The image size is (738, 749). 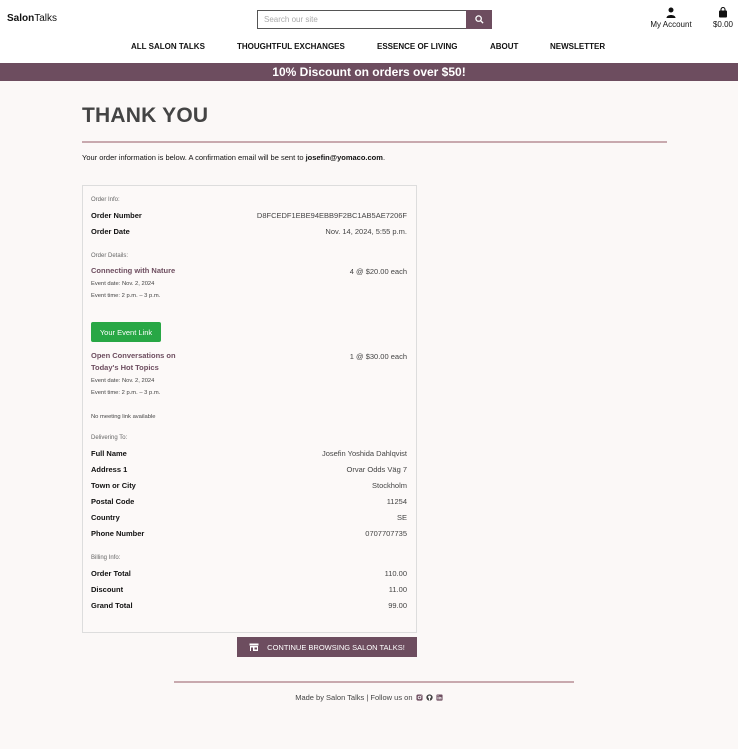 What do you see at coordinates (133, 361) in the screenshot?
I see `order-item-title: Open Conversations on Today's Hot Topics` at bounding box center [133, 361].